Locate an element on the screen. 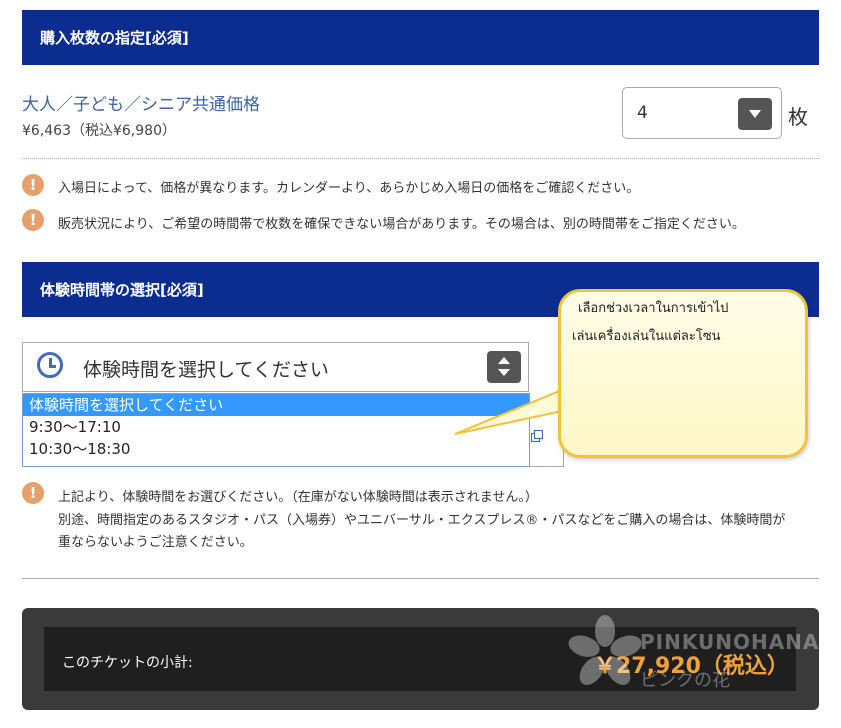  quantity-value: 4 is located at coordinates (642, 113).